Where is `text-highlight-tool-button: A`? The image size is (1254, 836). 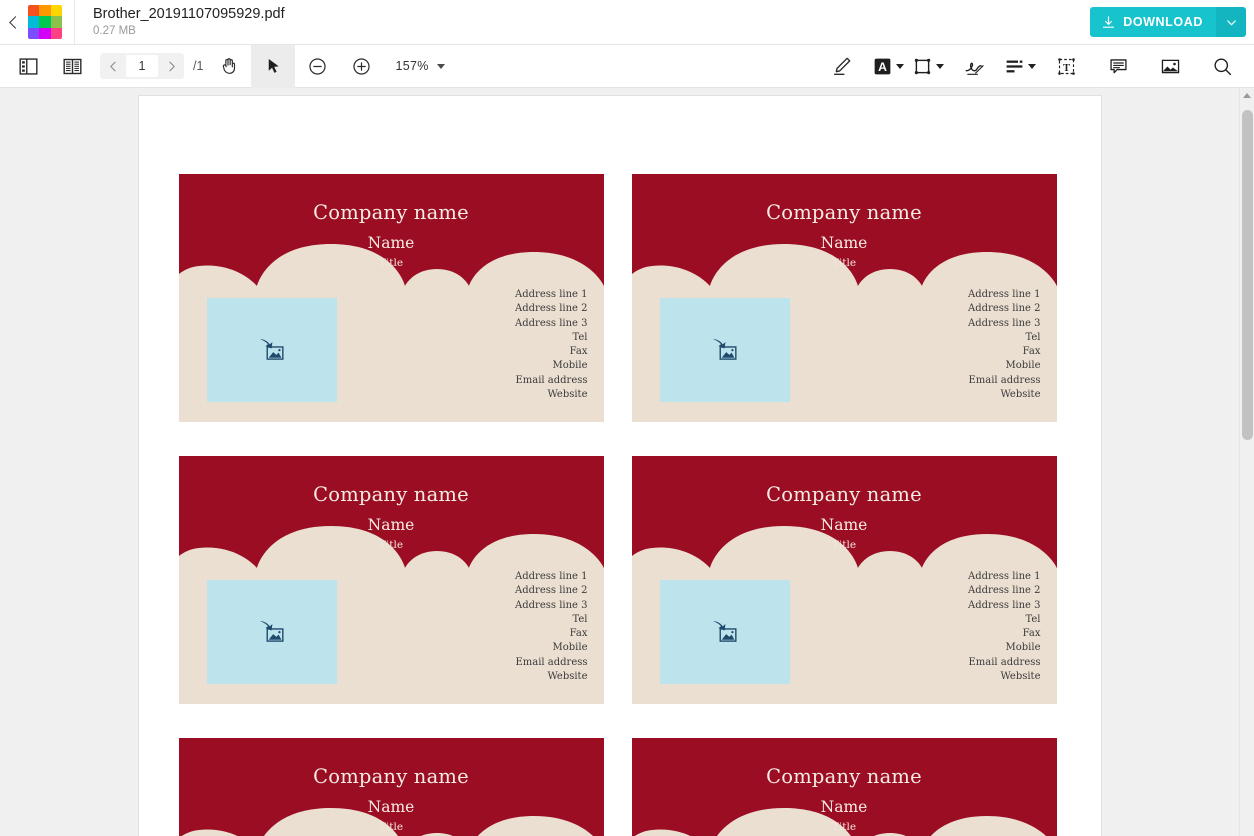 text-highlight-tool-button: A is located at coordinates (888, 66).